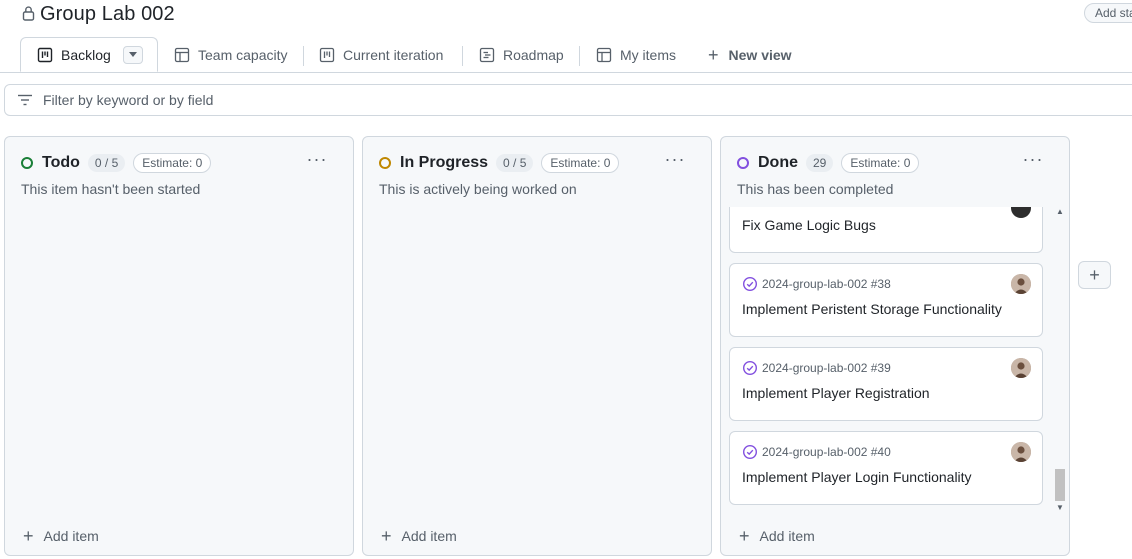 This screenshot has width=1132, height=559. I want to click on project-title: Group Lab 002, so click(107, 14).